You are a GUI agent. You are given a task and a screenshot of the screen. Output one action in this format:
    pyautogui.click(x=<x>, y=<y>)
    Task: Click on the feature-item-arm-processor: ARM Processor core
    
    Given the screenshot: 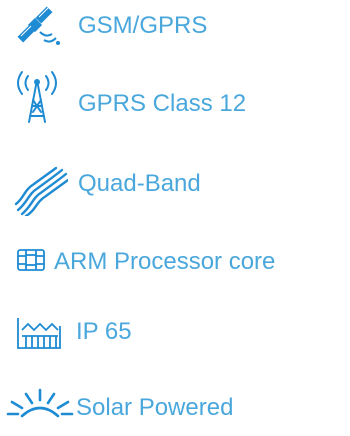 What is the action you would take?
    pyautogui.click(x=175, y=272)
    